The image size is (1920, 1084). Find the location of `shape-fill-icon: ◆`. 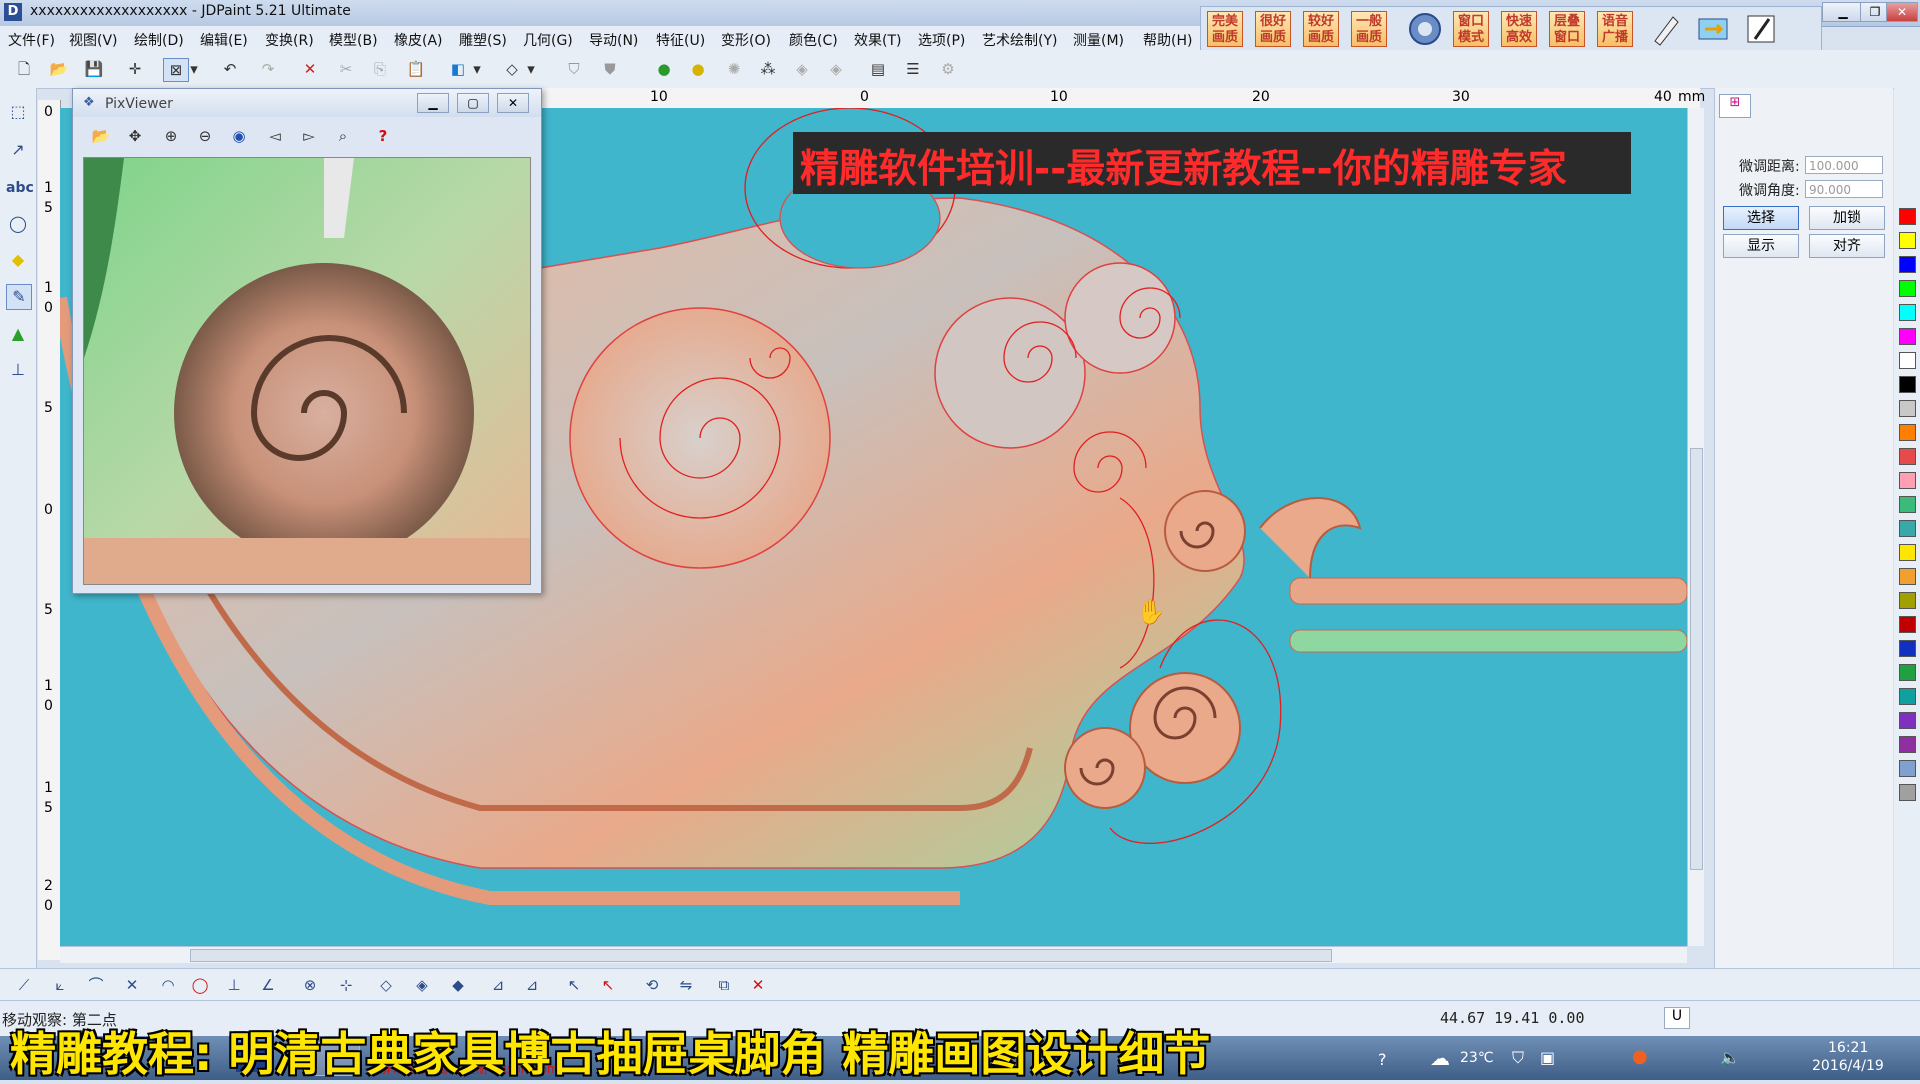

shape-fill-icon: ◆ is located at coordinates (18, 260).